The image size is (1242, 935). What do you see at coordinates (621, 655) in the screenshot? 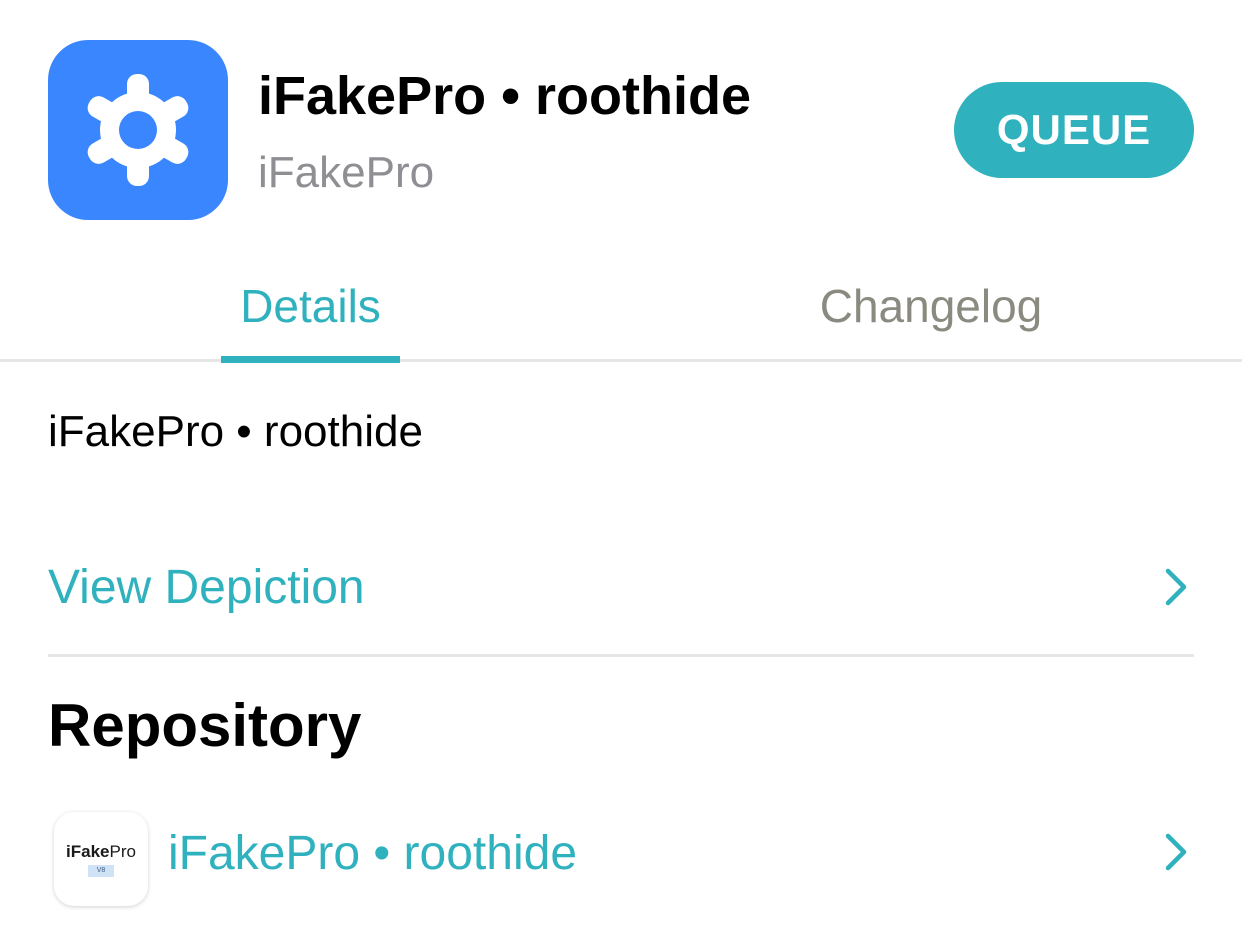
I see `row-divider` at bounding box center [621, 655].